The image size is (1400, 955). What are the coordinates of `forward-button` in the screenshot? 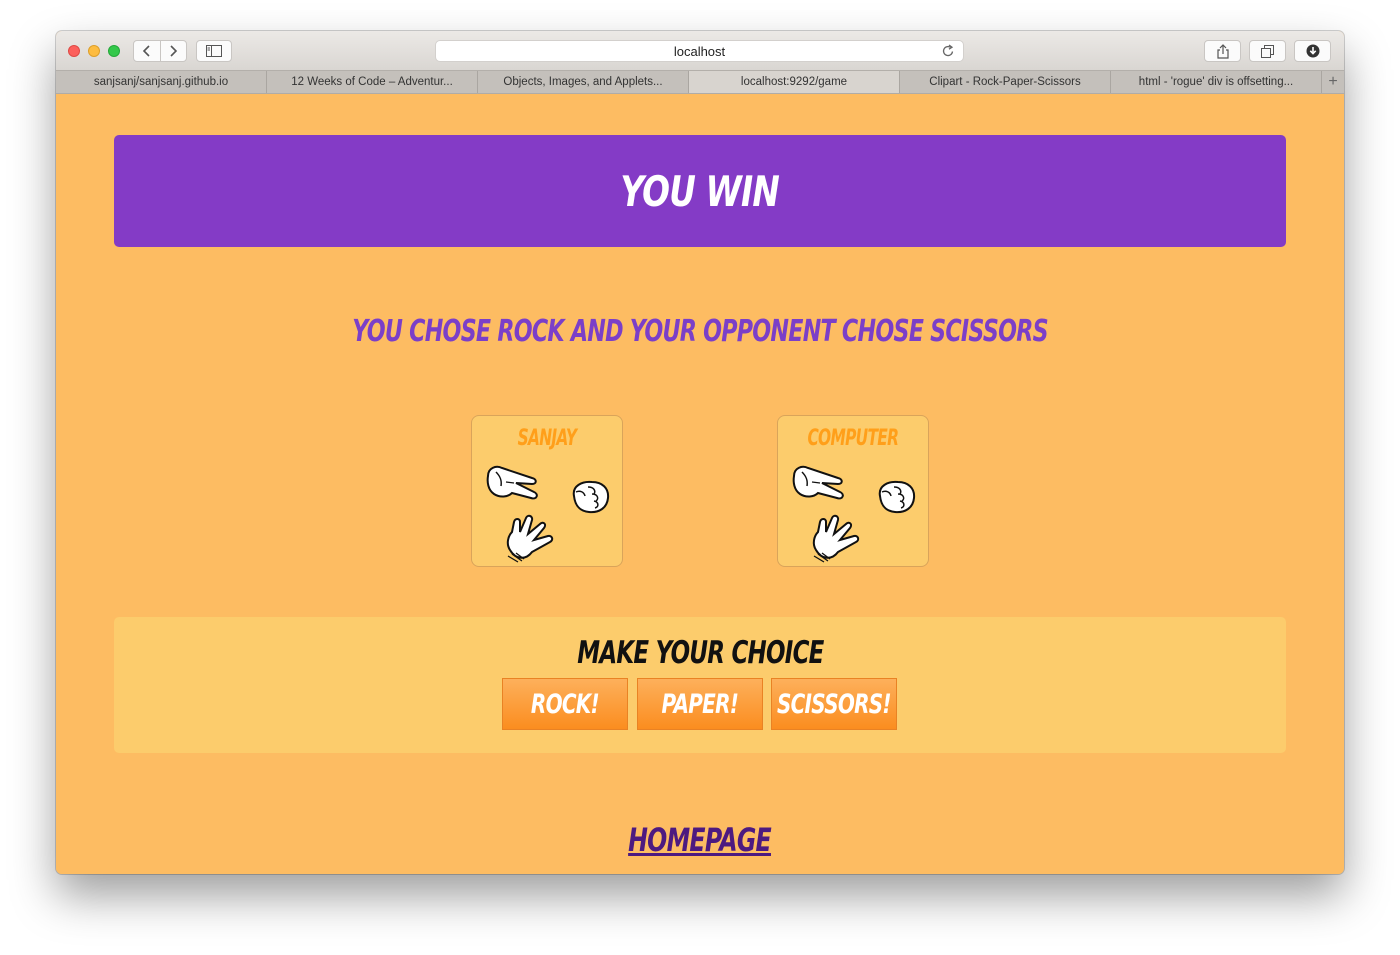 It's located at (172, 51).